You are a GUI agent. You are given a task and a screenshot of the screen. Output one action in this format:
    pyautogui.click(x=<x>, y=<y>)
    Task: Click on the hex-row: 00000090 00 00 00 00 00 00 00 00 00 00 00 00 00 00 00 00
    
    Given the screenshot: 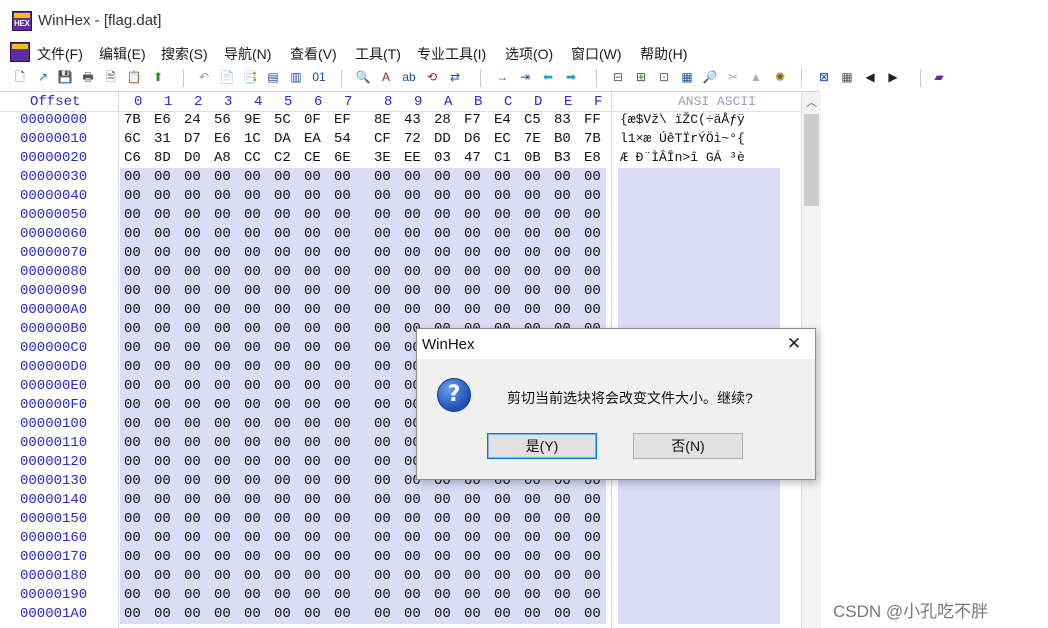 What is the action you would take?
    pyautogui.click(x=400, y=291)
    